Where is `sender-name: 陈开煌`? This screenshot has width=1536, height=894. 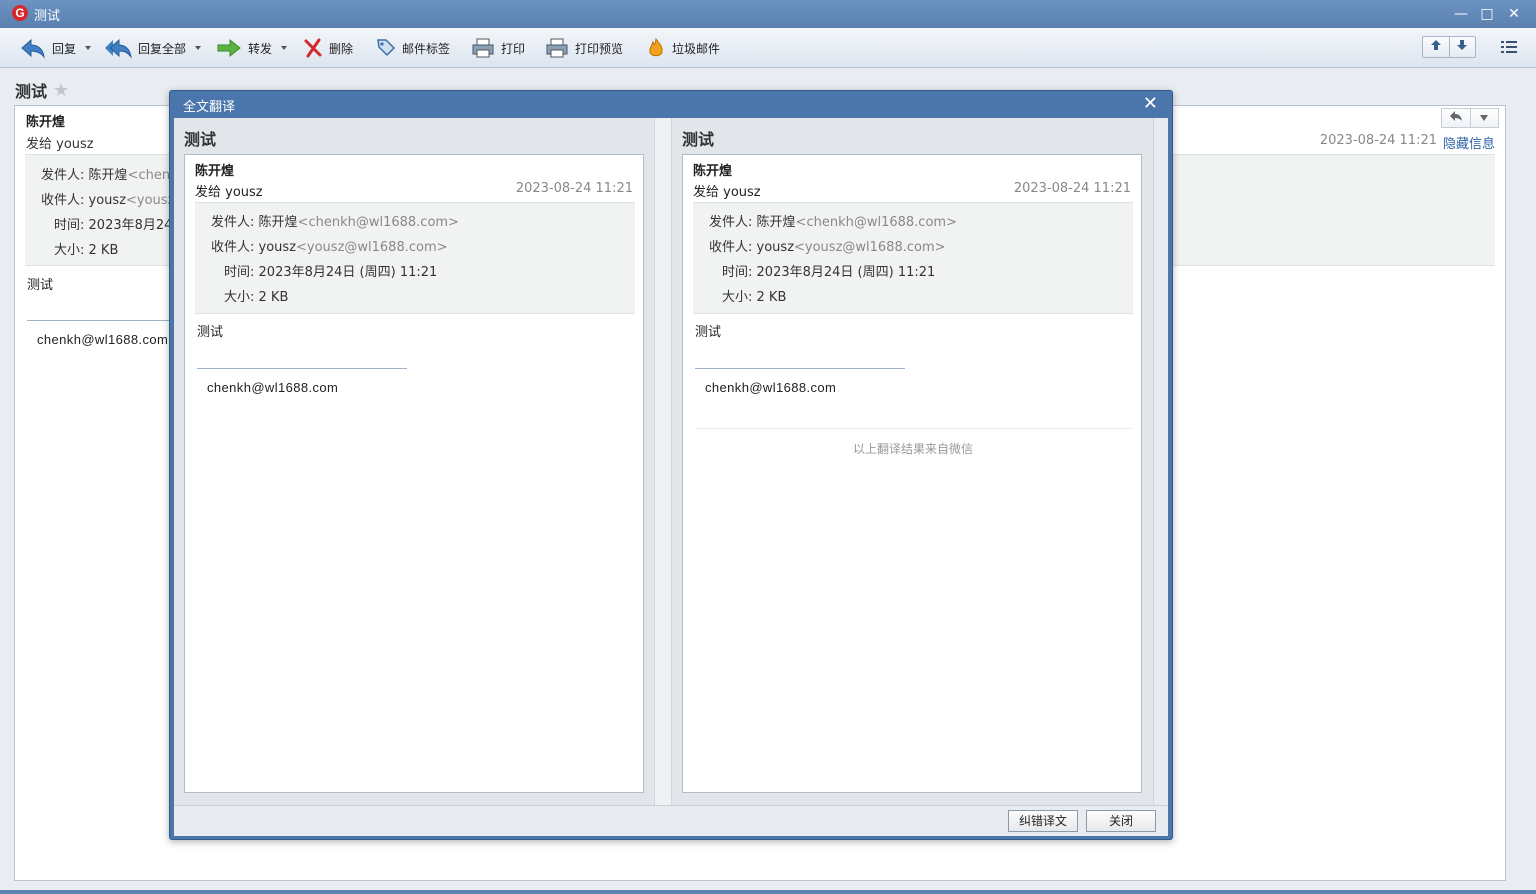 sender-name: 陈开煌 is located at coordinates (46, 122).